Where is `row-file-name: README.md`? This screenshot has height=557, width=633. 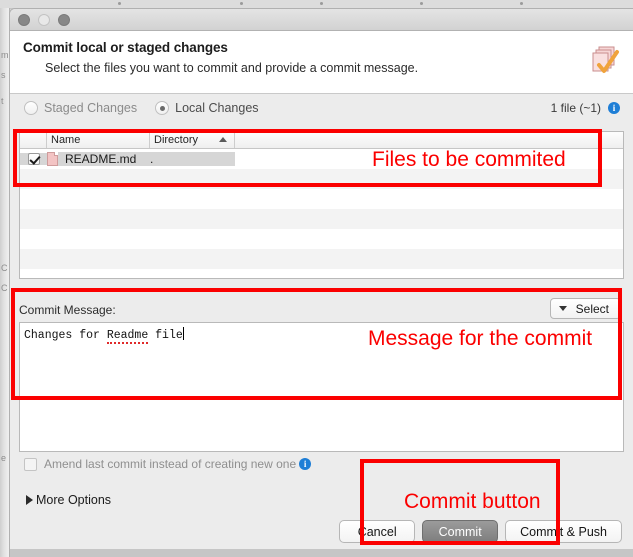 row-file-name: README.md is located at coordinates (101, 159).